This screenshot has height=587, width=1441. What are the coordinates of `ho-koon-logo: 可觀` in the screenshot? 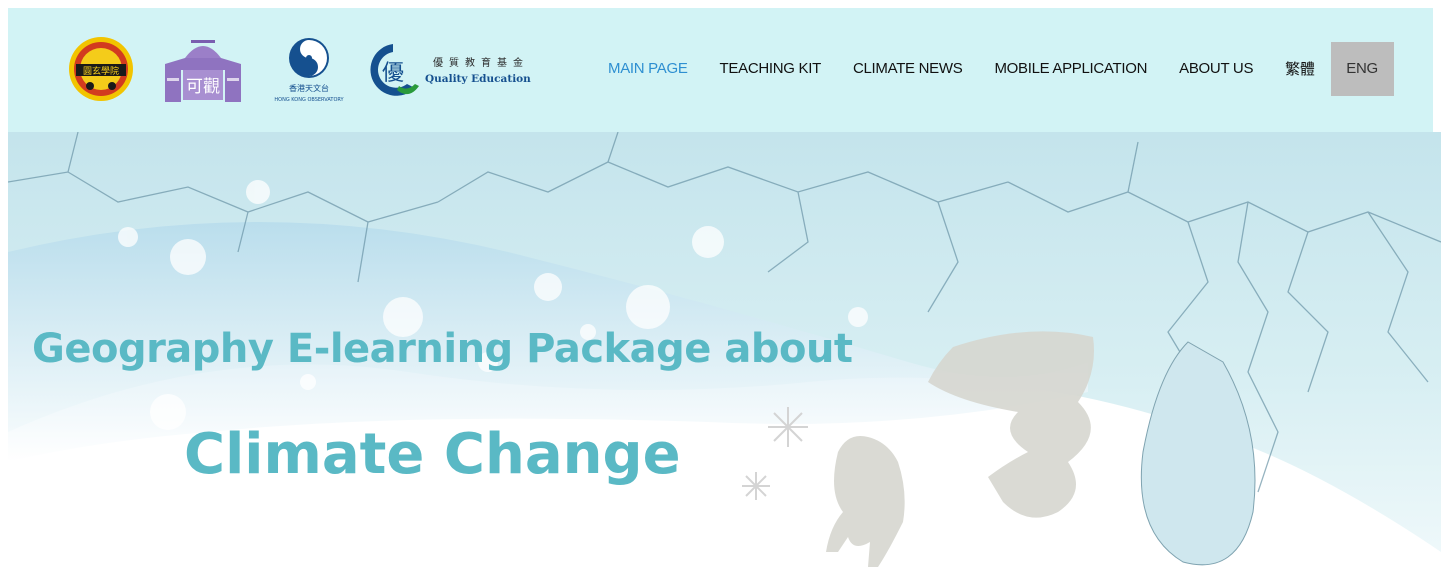 It's located at (203, 69).